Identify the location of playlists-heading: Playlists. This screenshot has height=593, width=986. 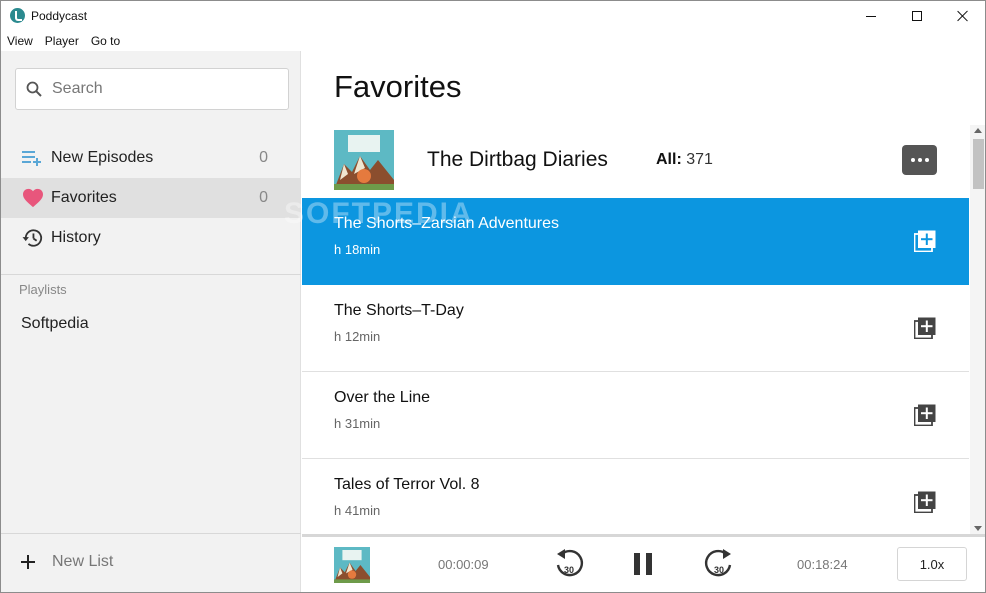
(43, 289).